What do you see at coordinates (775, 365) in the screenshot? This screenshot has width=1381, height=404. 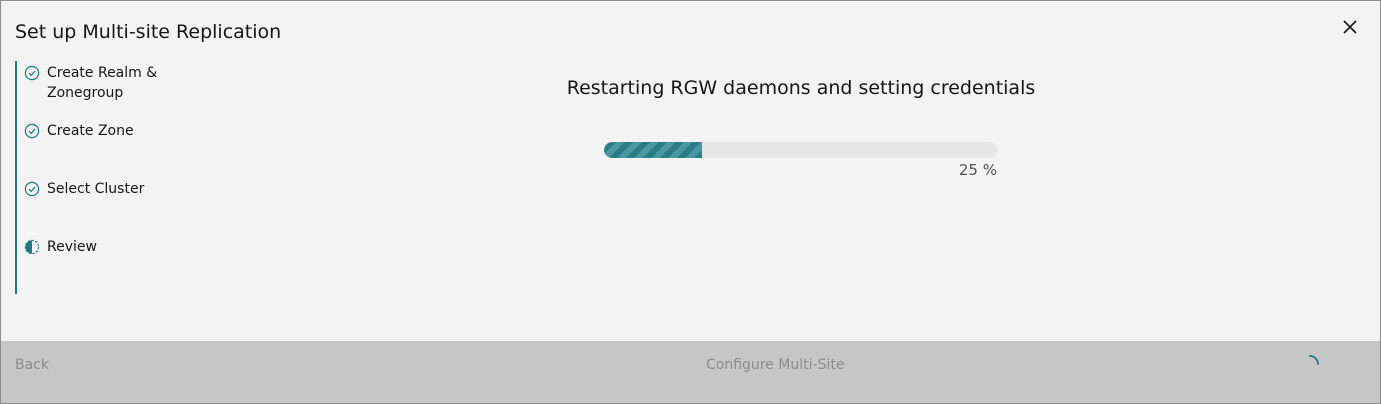 I see `configure-multisite-button: Configure Multi-Site` at bounding box center [775, 365].